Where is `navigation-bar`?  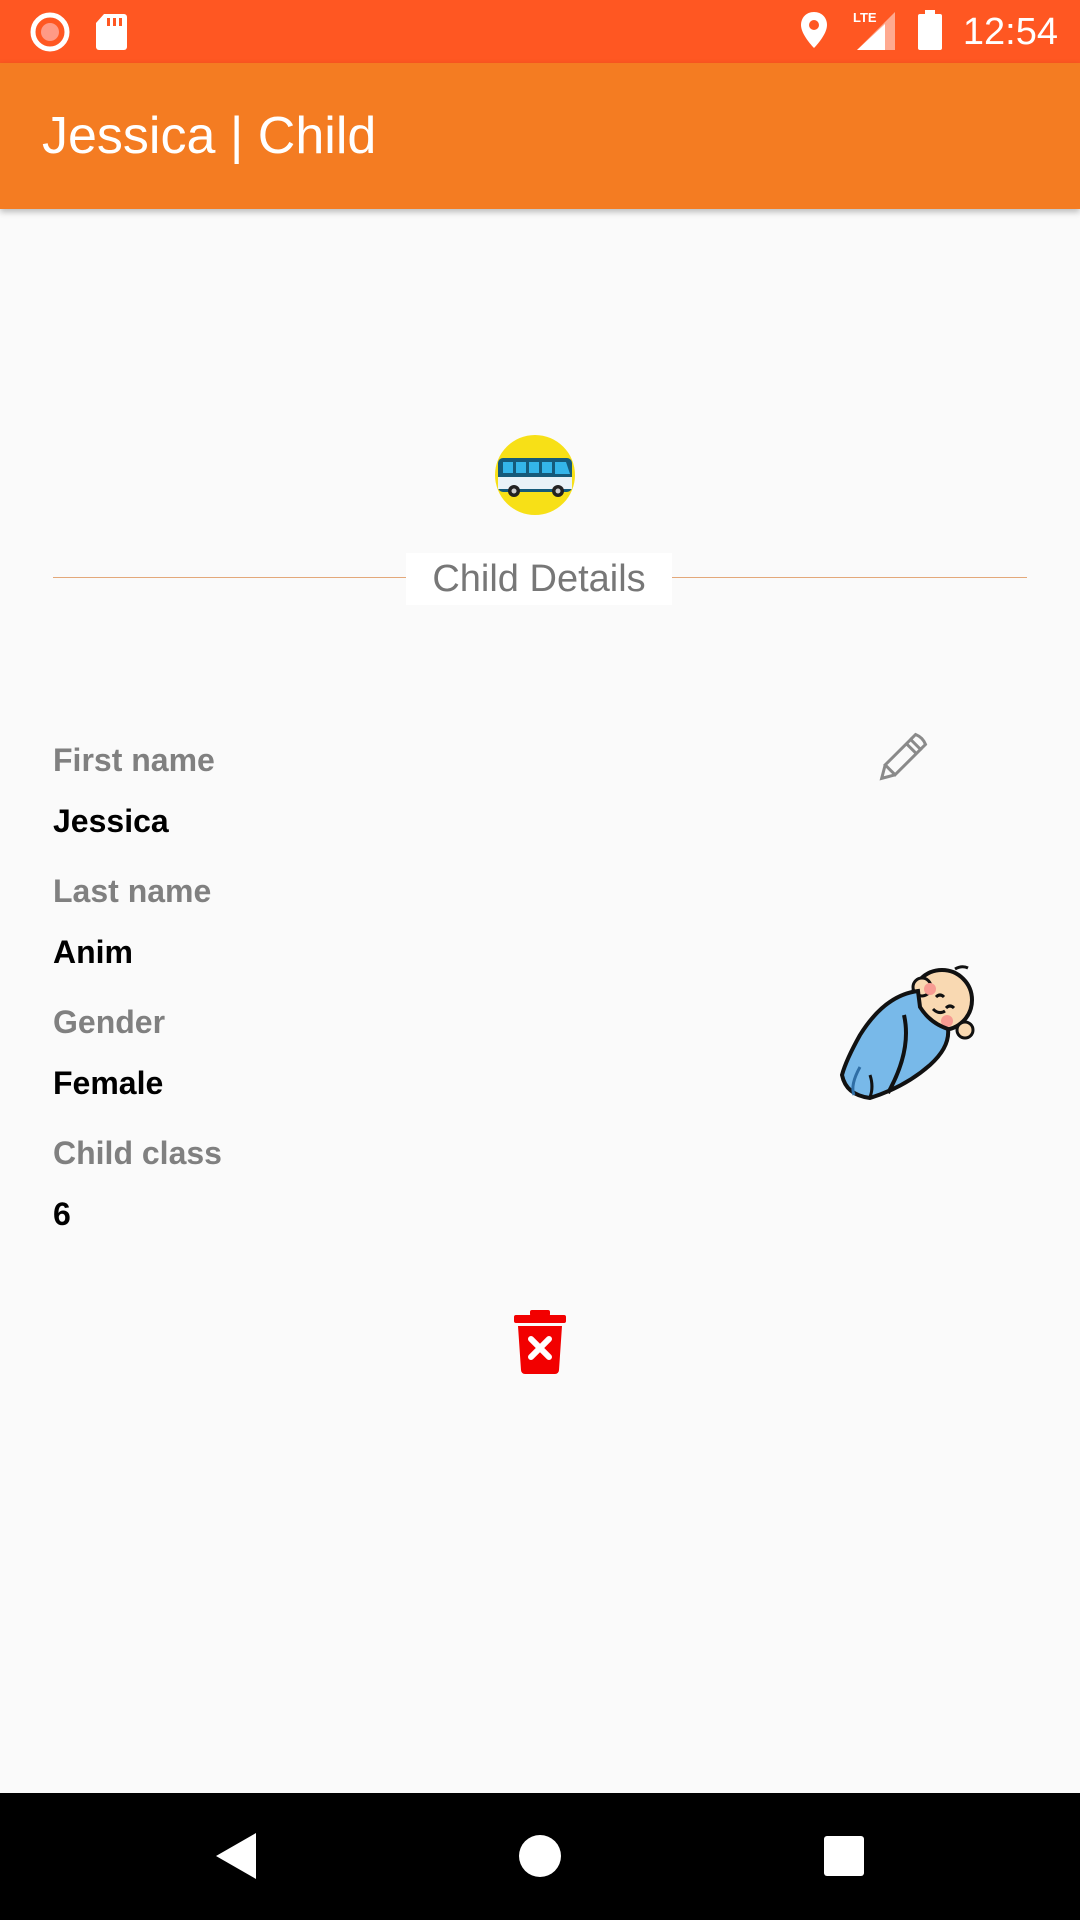
navigation-bar is located at coordinates (540, 1856).